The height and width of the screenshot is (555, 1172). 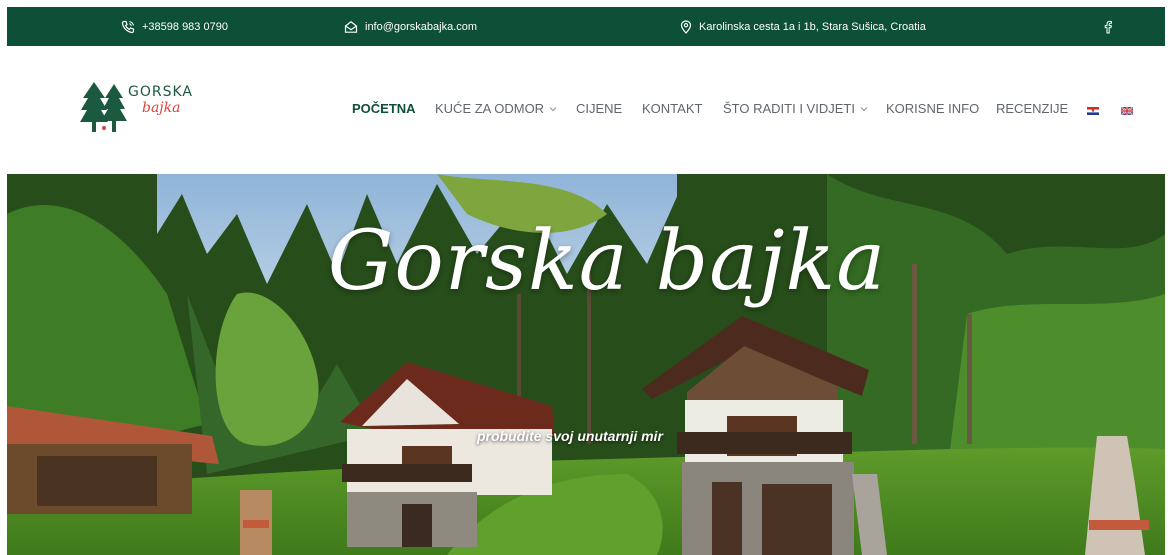 I want to click on nav-item-kuce-za-odmor: KUĆE ZA ODMOR, so click(x=496, y=108).